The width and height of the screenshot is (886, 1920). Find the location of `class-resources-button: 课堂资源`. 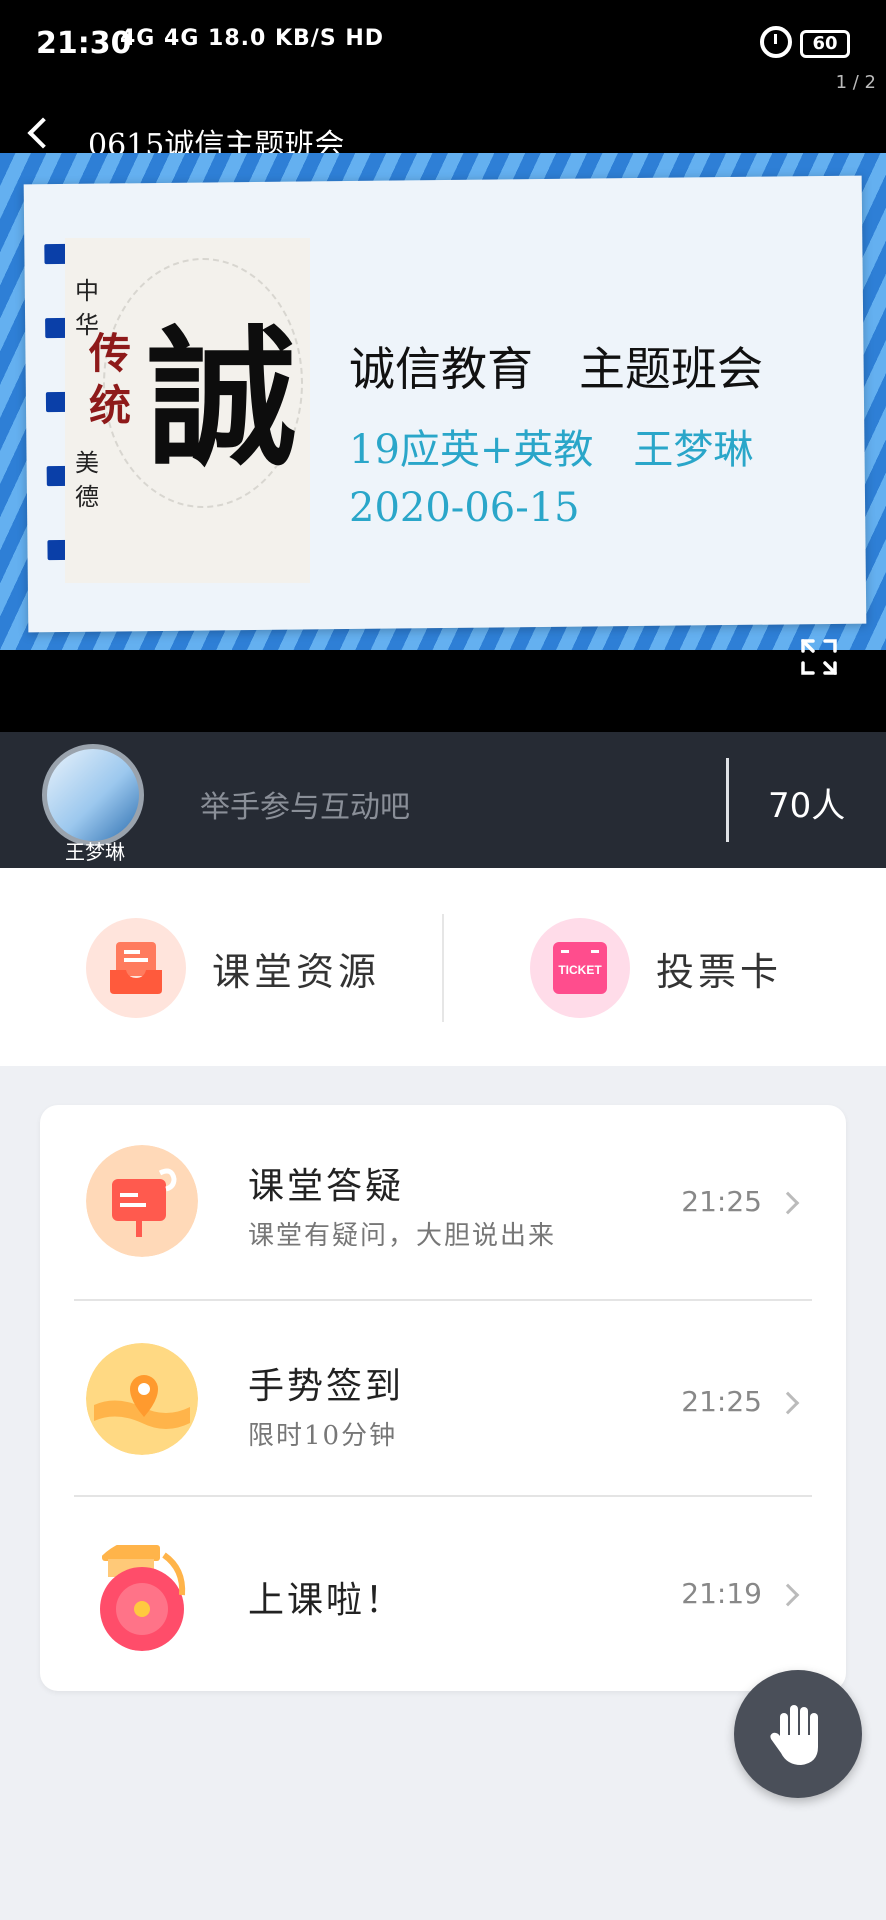

class-resources-button: 课堂资源 is located at coordinates (233, 968).